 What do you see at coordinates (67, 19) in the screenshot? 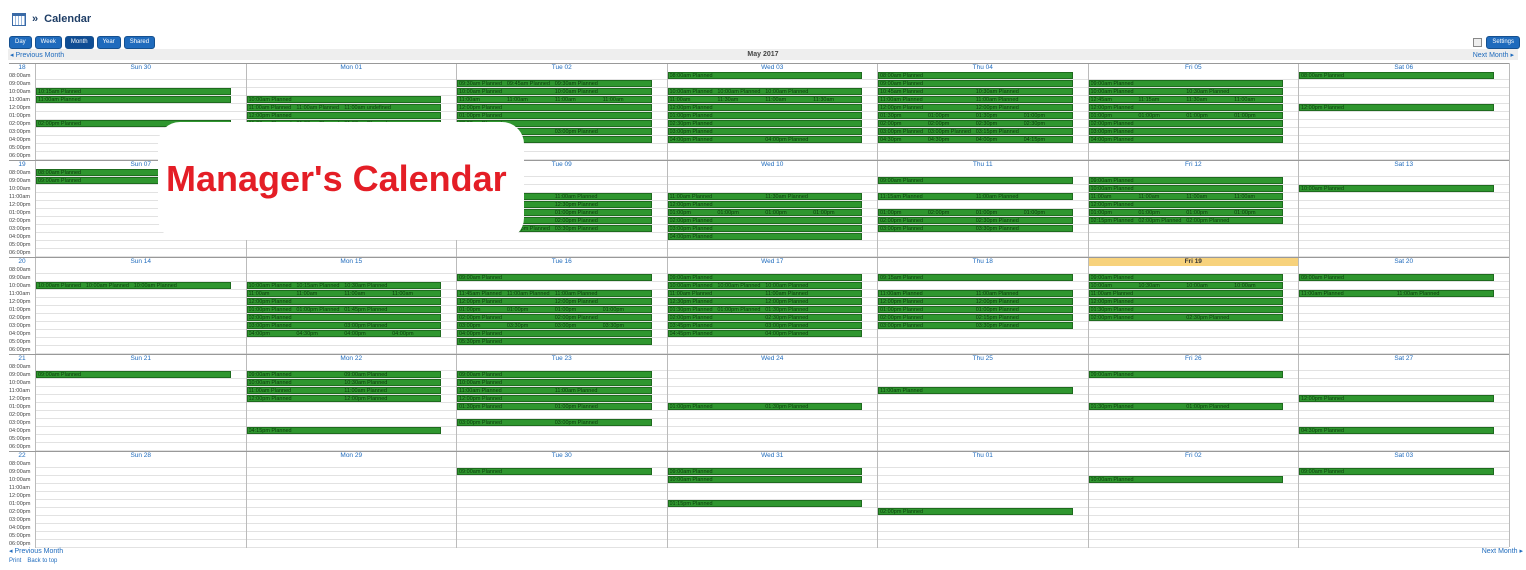
I see `page-title: Calendar` at bounding box center [67, 19].